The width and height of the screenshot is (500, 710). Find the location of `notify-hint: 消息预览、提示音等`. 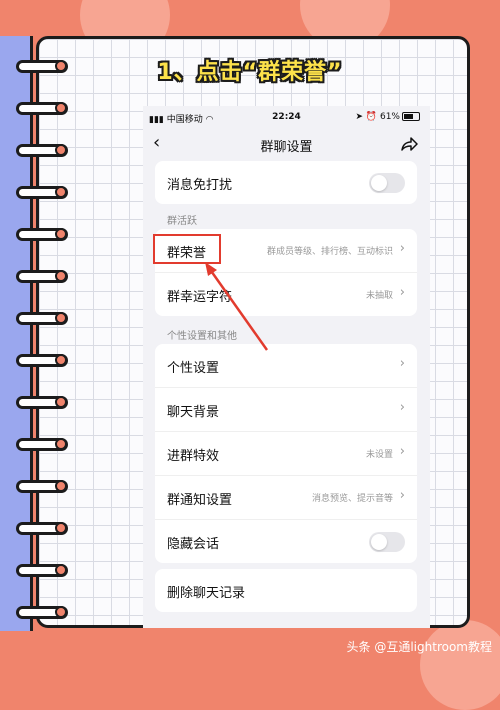

notify-hint: 消息预览、提示音等 is located at coordinates (352, 499).